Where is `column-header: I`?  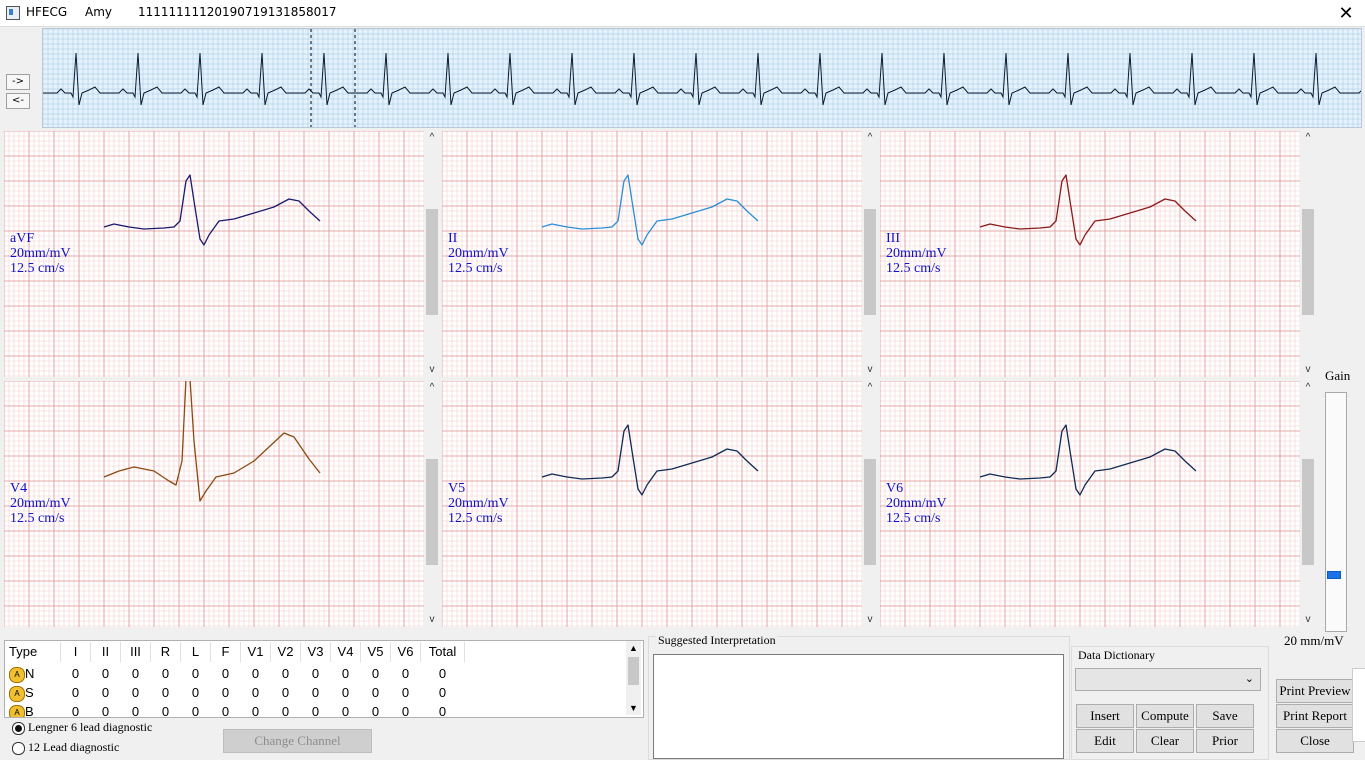
column-header: I is located at coordinates (76, 652).